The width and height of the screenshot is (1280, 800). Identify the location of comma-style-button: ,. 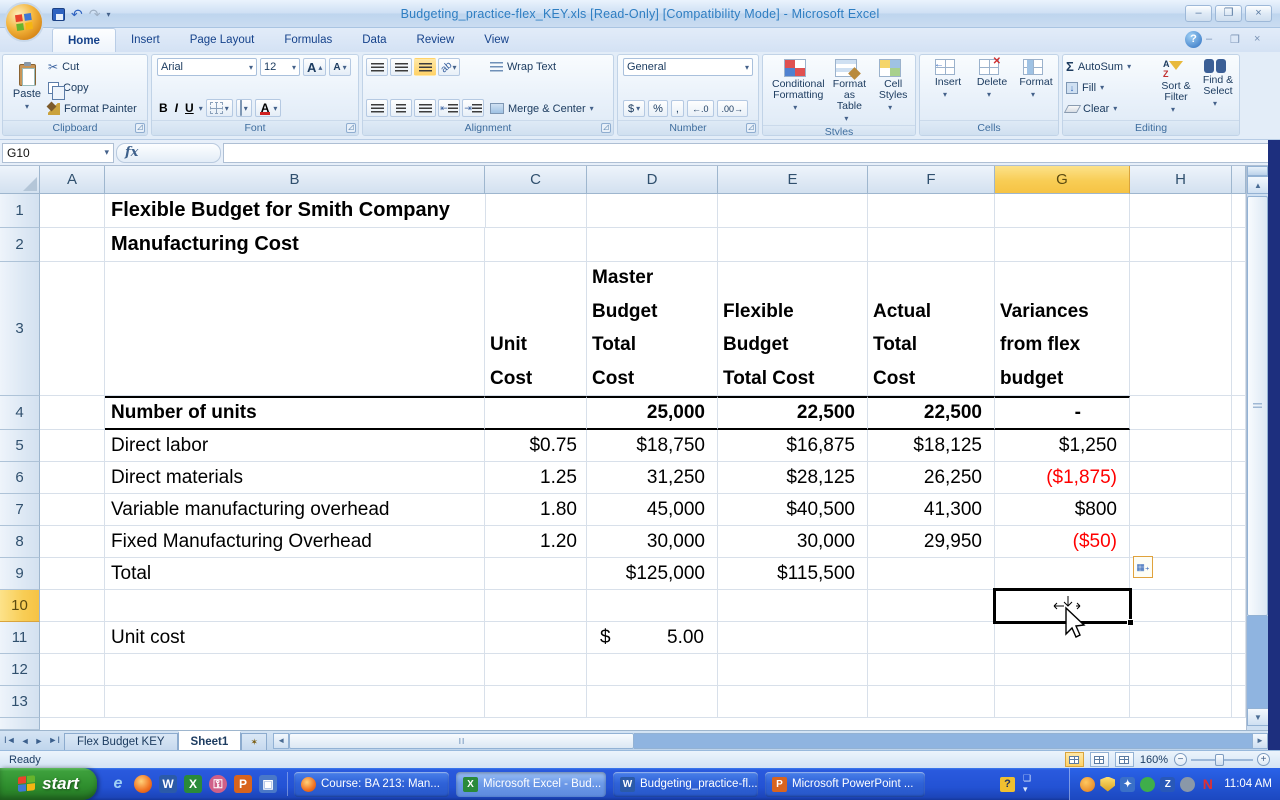
(677, 108).